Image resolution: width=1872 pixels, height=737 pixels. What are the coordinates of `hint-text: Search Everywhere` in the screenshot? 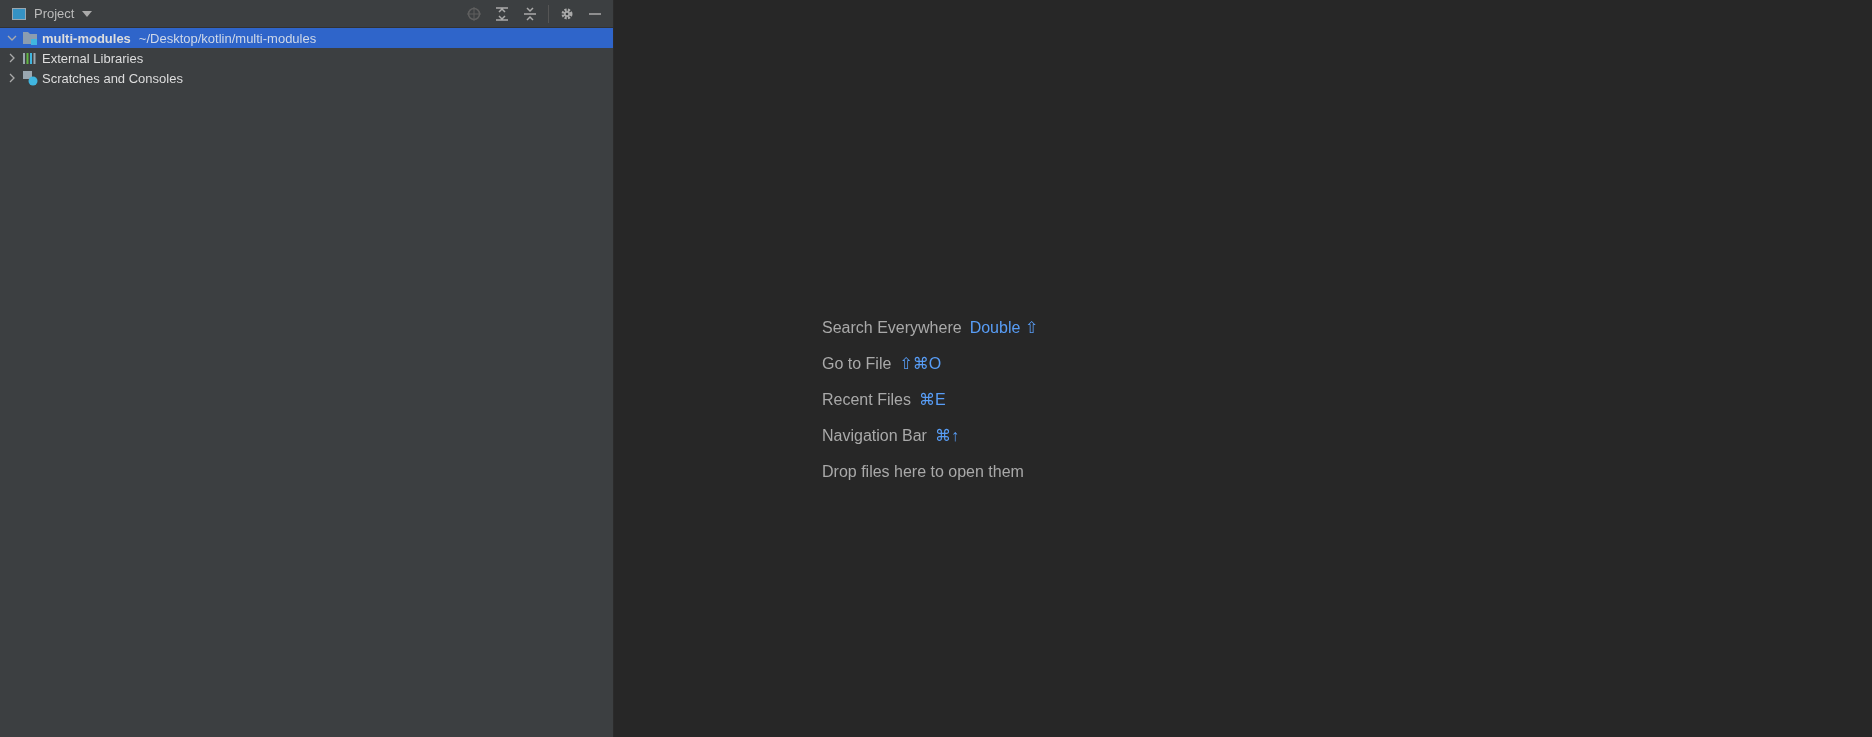 It's located at (892, 327).